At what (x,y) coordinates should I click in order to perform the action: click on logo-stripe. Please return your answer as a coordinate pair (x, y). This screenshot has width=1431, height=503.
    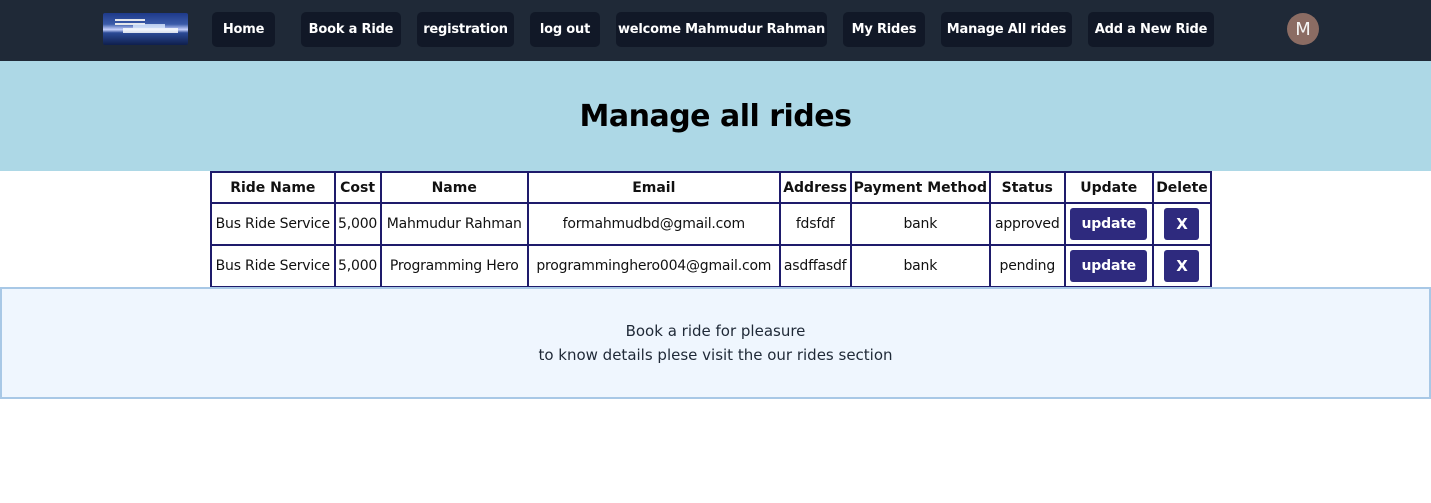
    Looking at the image, I should click on (130, 20).